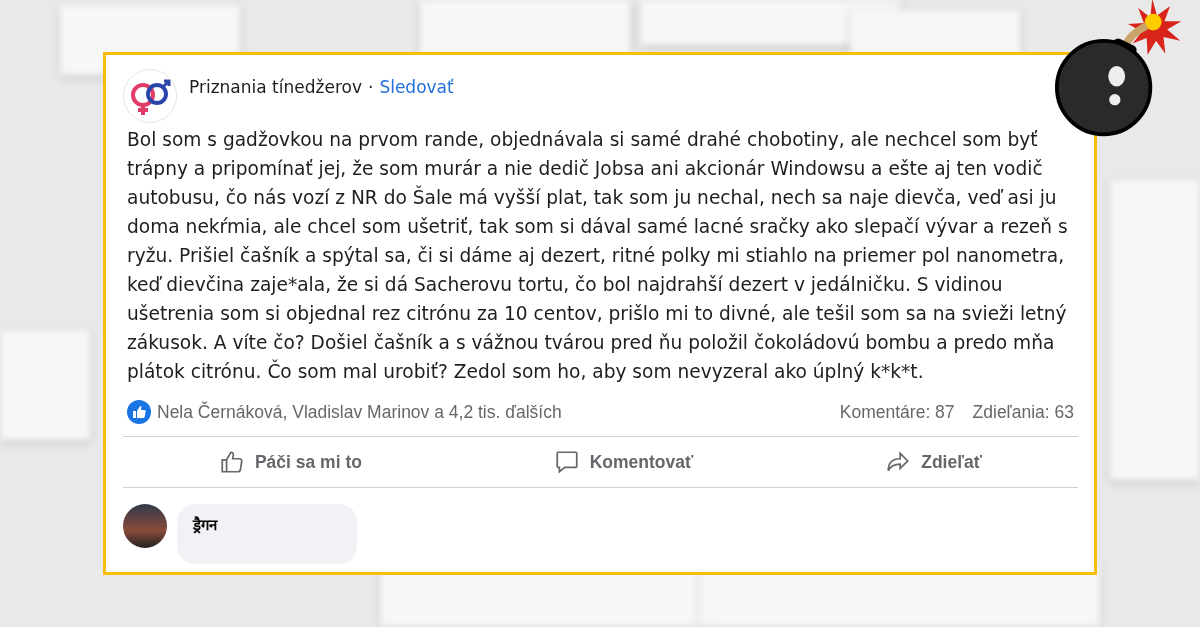  I want to click on comments-count: Komentáre: 87, so click(897, 412).